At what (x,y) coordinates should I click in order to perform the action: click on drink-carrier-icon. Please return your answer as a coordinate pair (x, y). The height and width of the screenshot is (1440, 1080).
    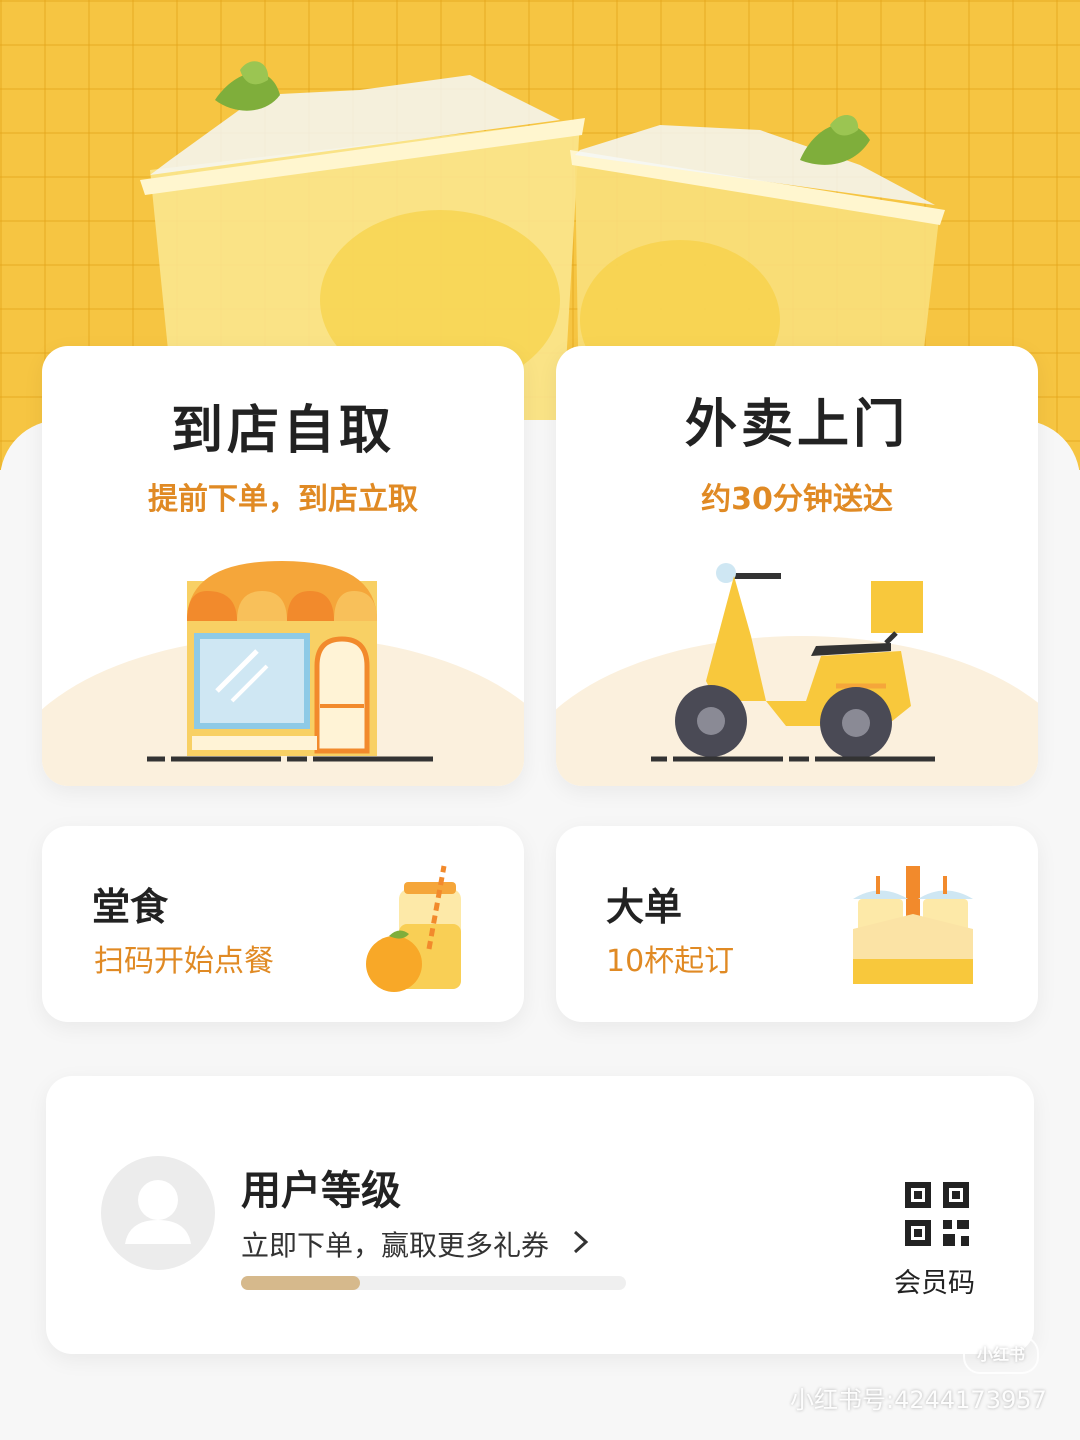
    Looking at the image, I should click on (913, 925).